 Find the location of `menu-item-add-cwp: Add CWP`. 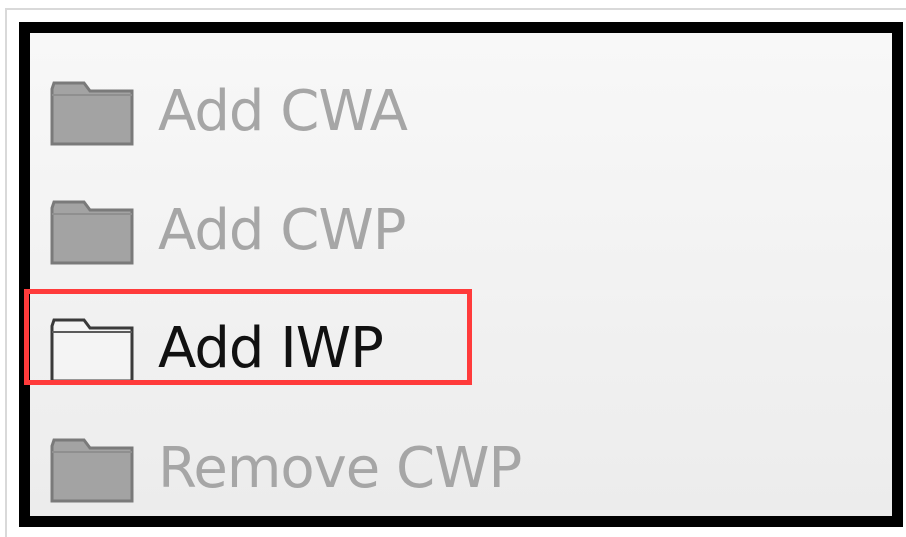

menu-item-add-cwp: Add CWP is located at coordinates (228, 231).